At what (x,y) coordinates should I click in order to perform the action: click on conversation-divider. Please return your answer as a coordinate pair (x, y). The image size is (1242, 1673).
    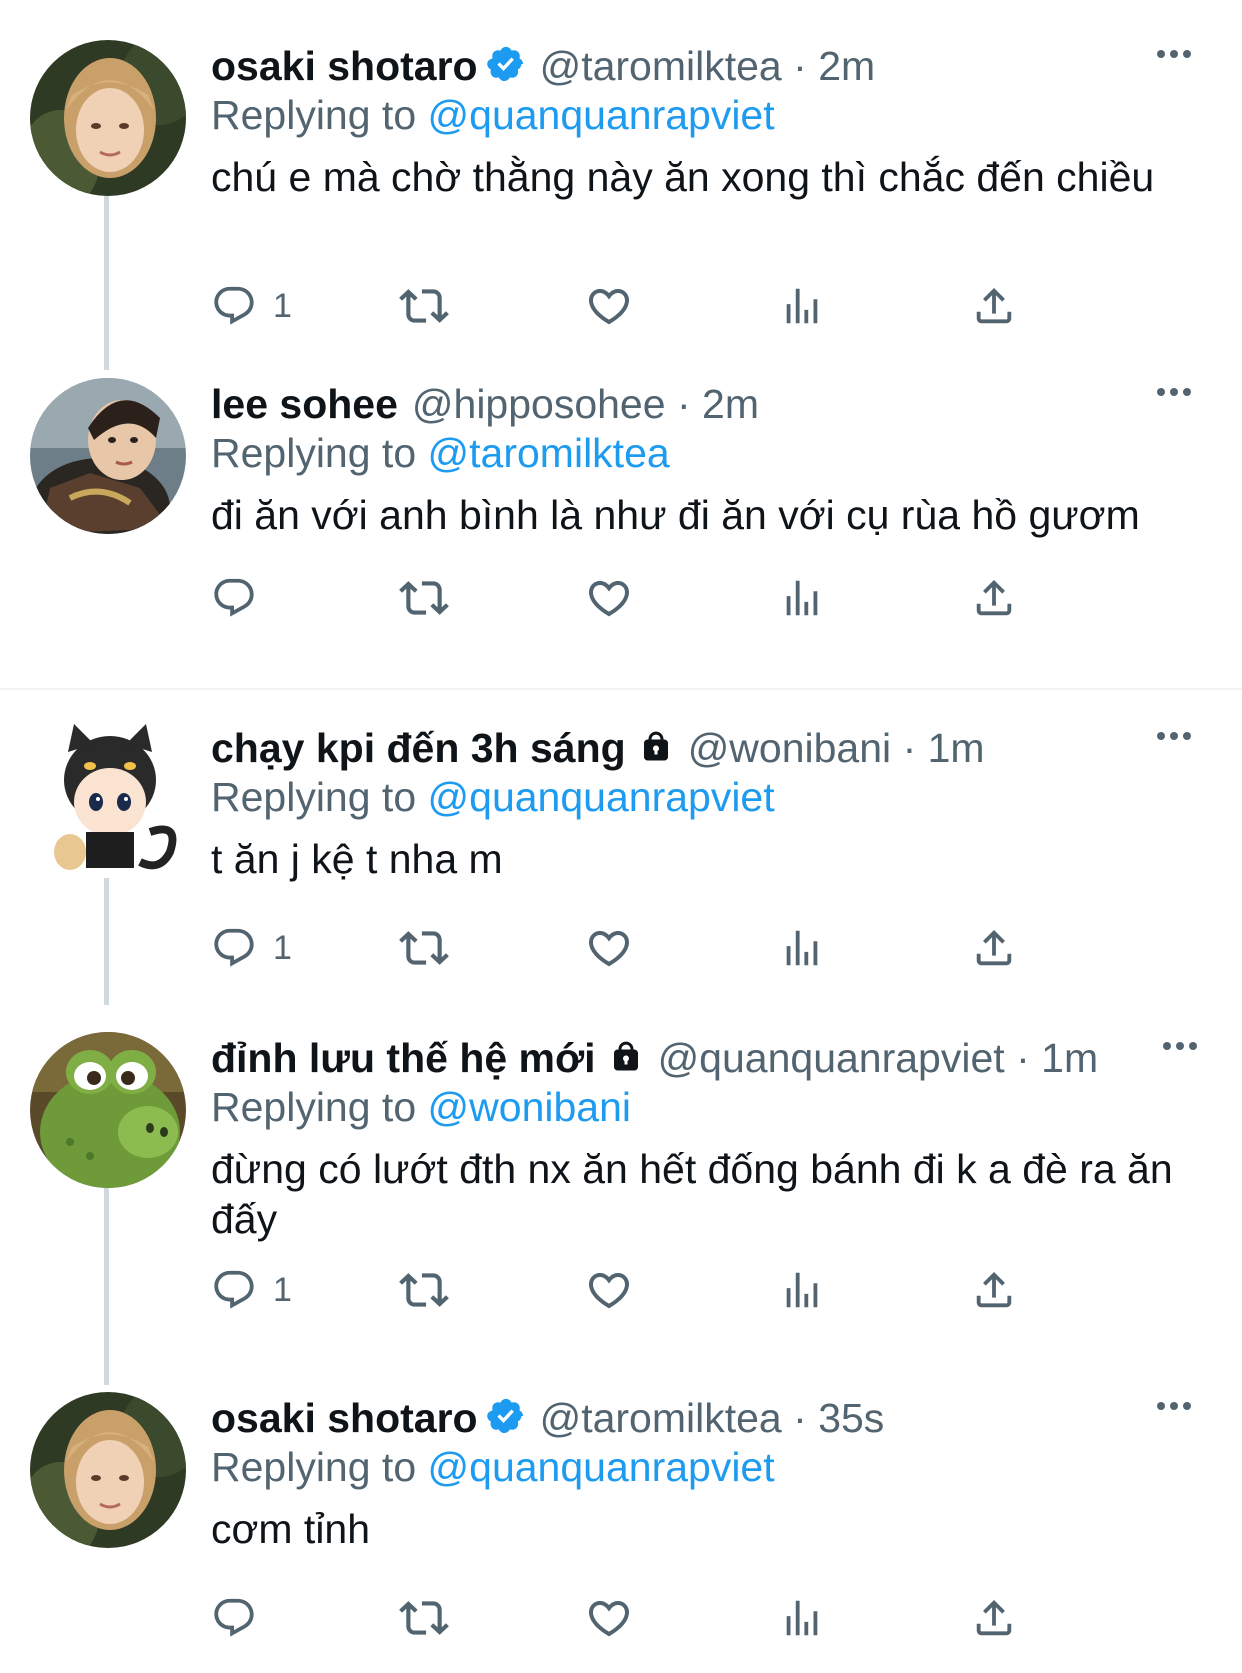
    Looking at the image, I should click on (621, 689).